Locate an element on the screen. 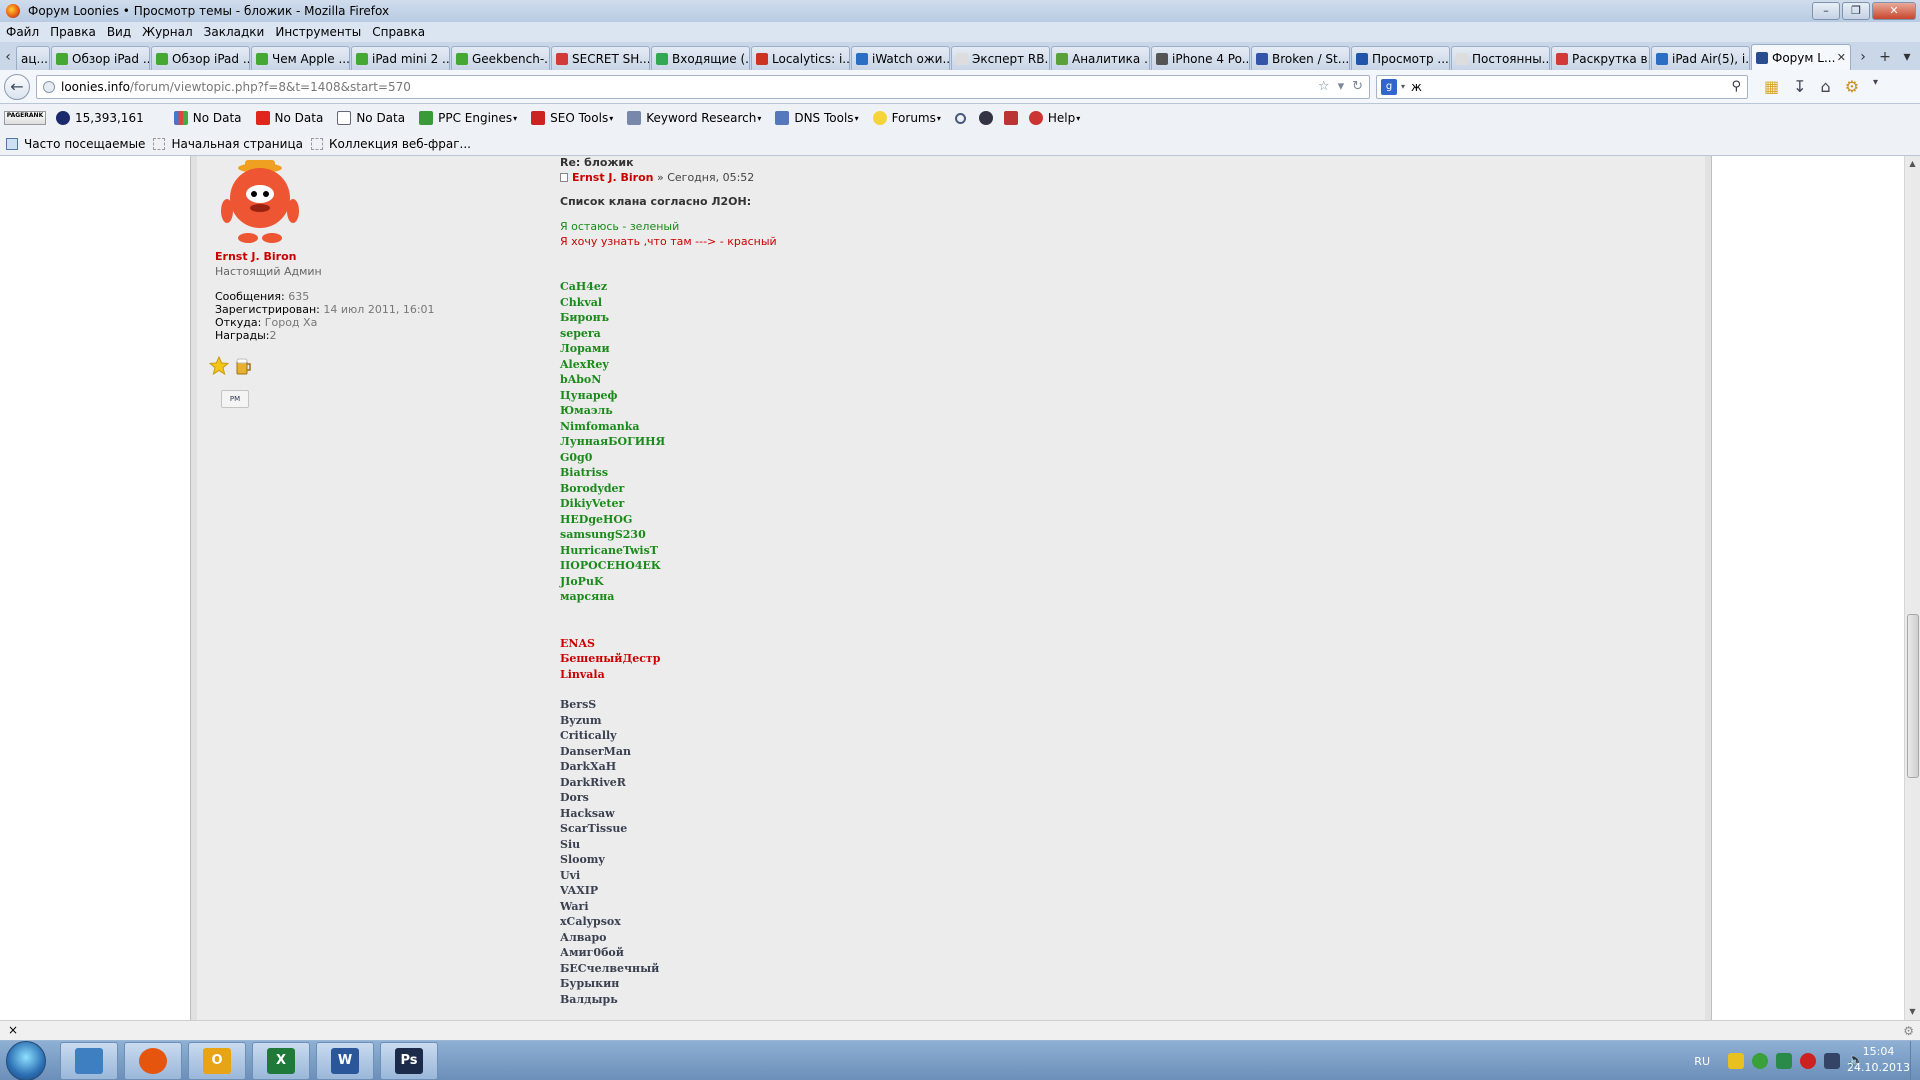 This screenshot has height=1080, width=1920. taskbar-app-explorer is located at coordinates (89, 1060).